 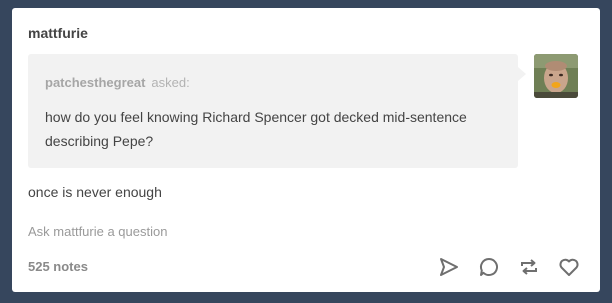 I want to click on asker-avatar, so click(x=556, y=76).